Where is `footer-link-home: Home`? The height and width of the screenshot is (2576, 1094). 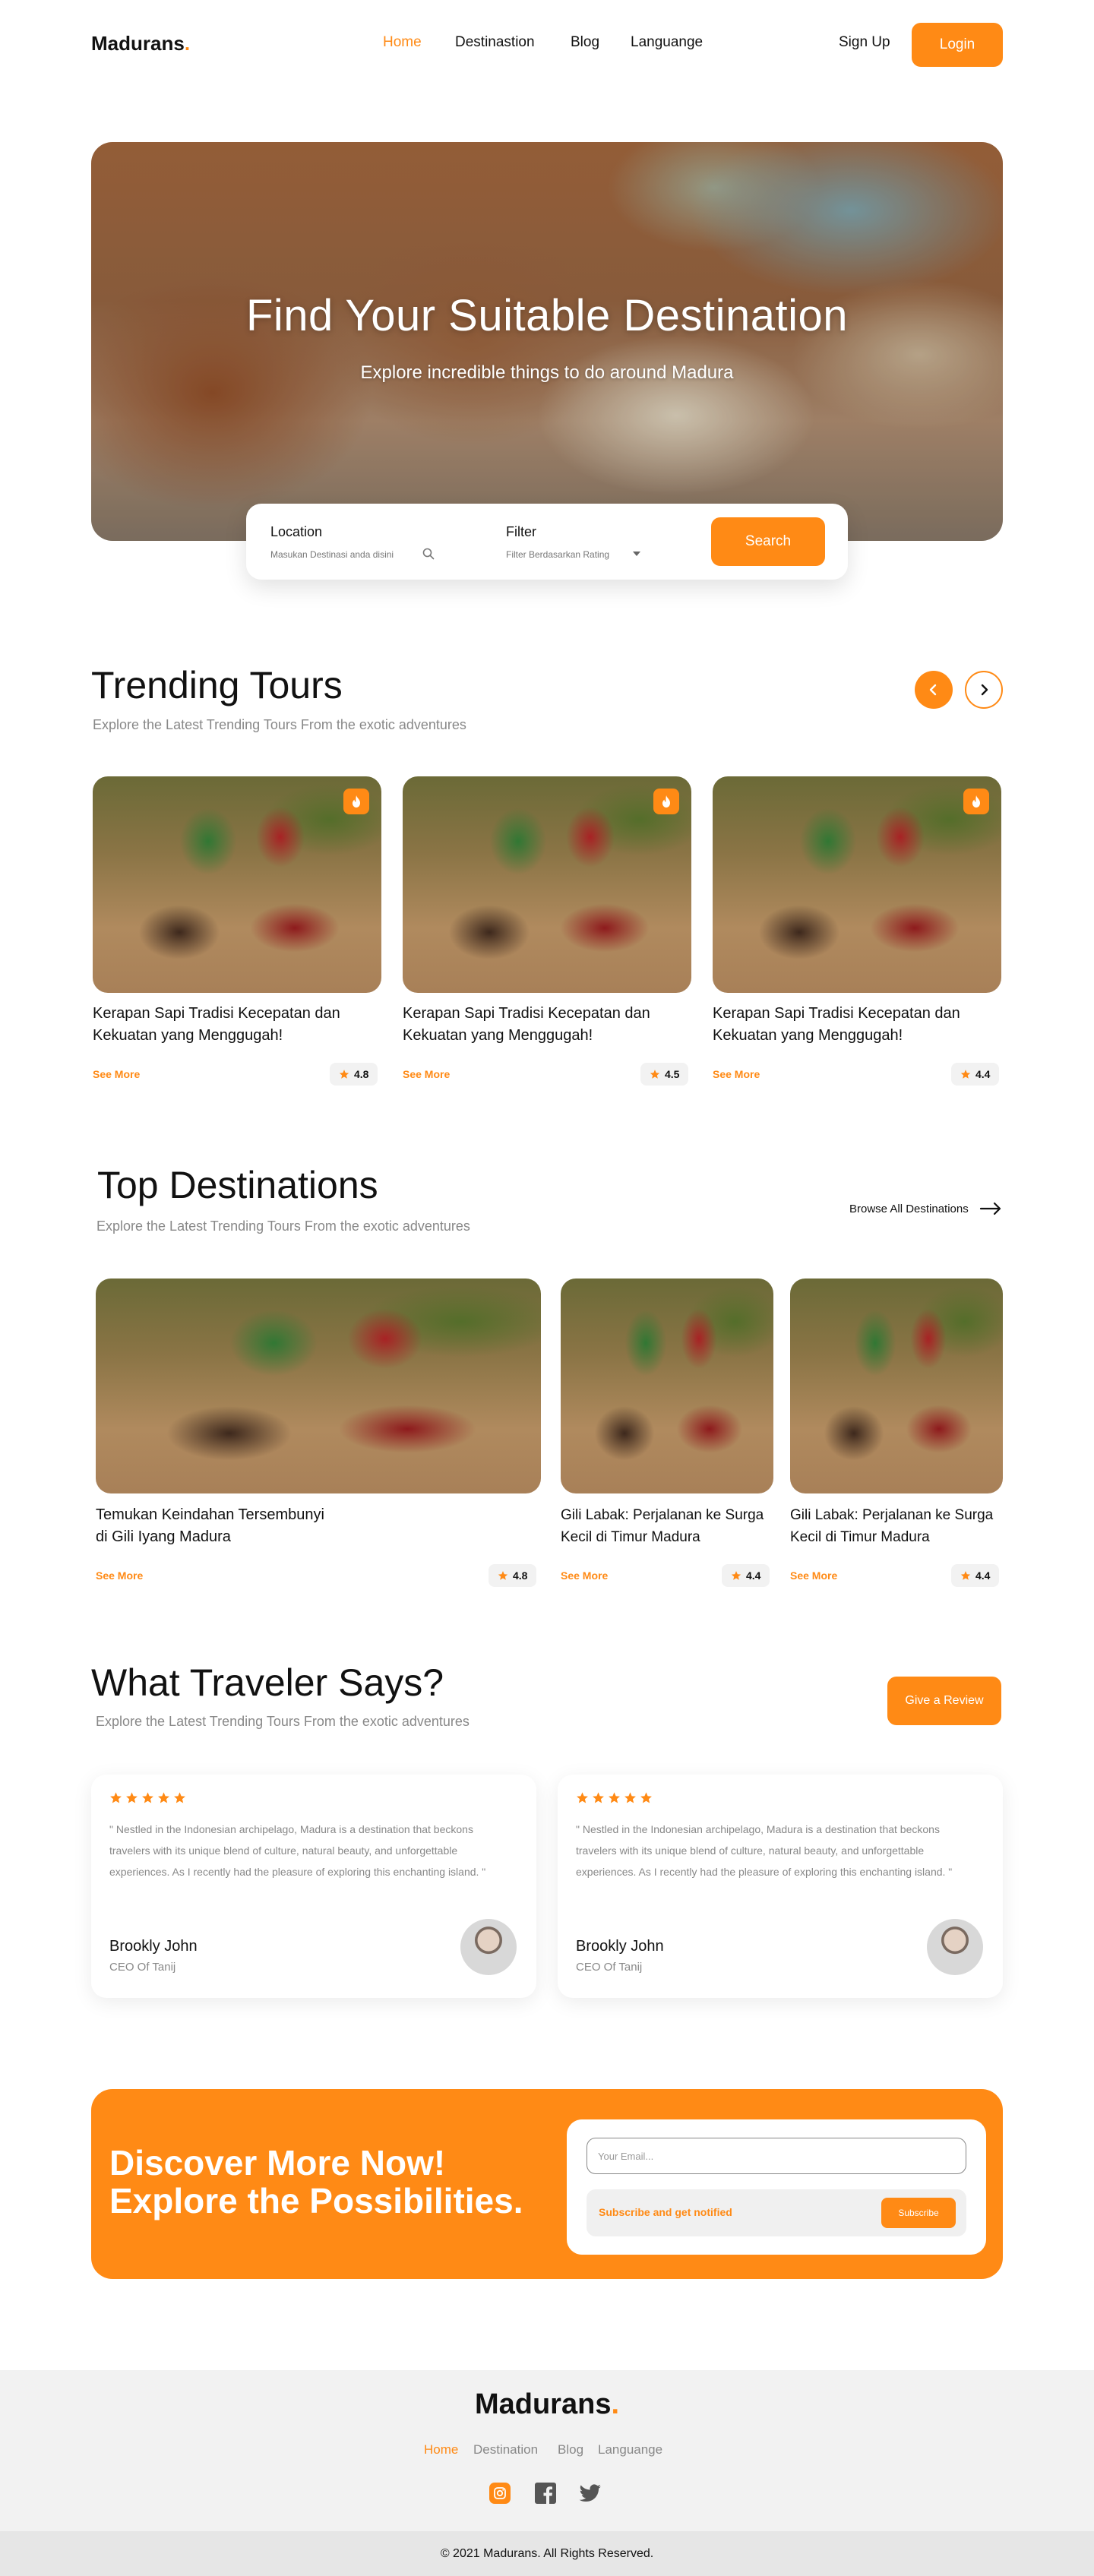 footer-link-home: Home is located at coordinates (441, 2449).